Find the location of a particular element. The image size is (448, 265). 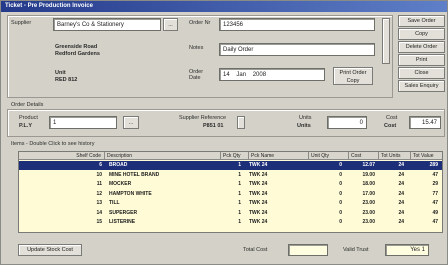

table-row: 14 SUPERGER 1 TWK 24 0 23.00 24 49 is located at coordinates (230, 213).